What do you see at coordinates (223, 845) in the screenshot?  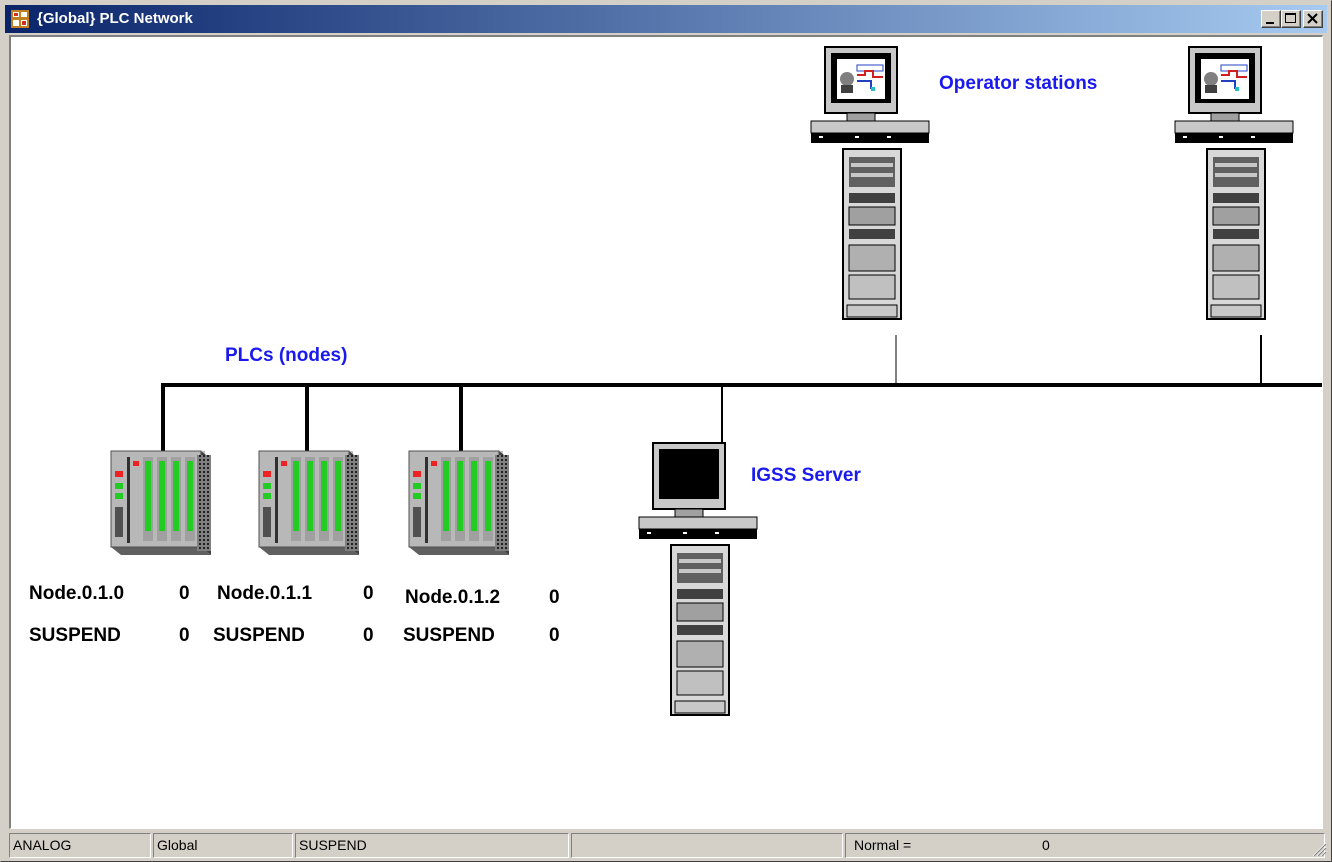 I see `status-area: Global` at bounding box center [223, 845].